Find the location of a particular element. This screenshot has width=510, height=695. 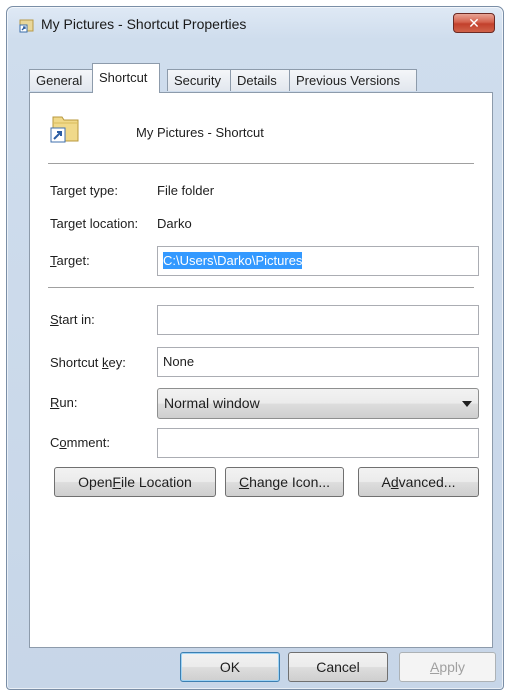

cancel-button: Cancel is located at coordinates (338, 667).